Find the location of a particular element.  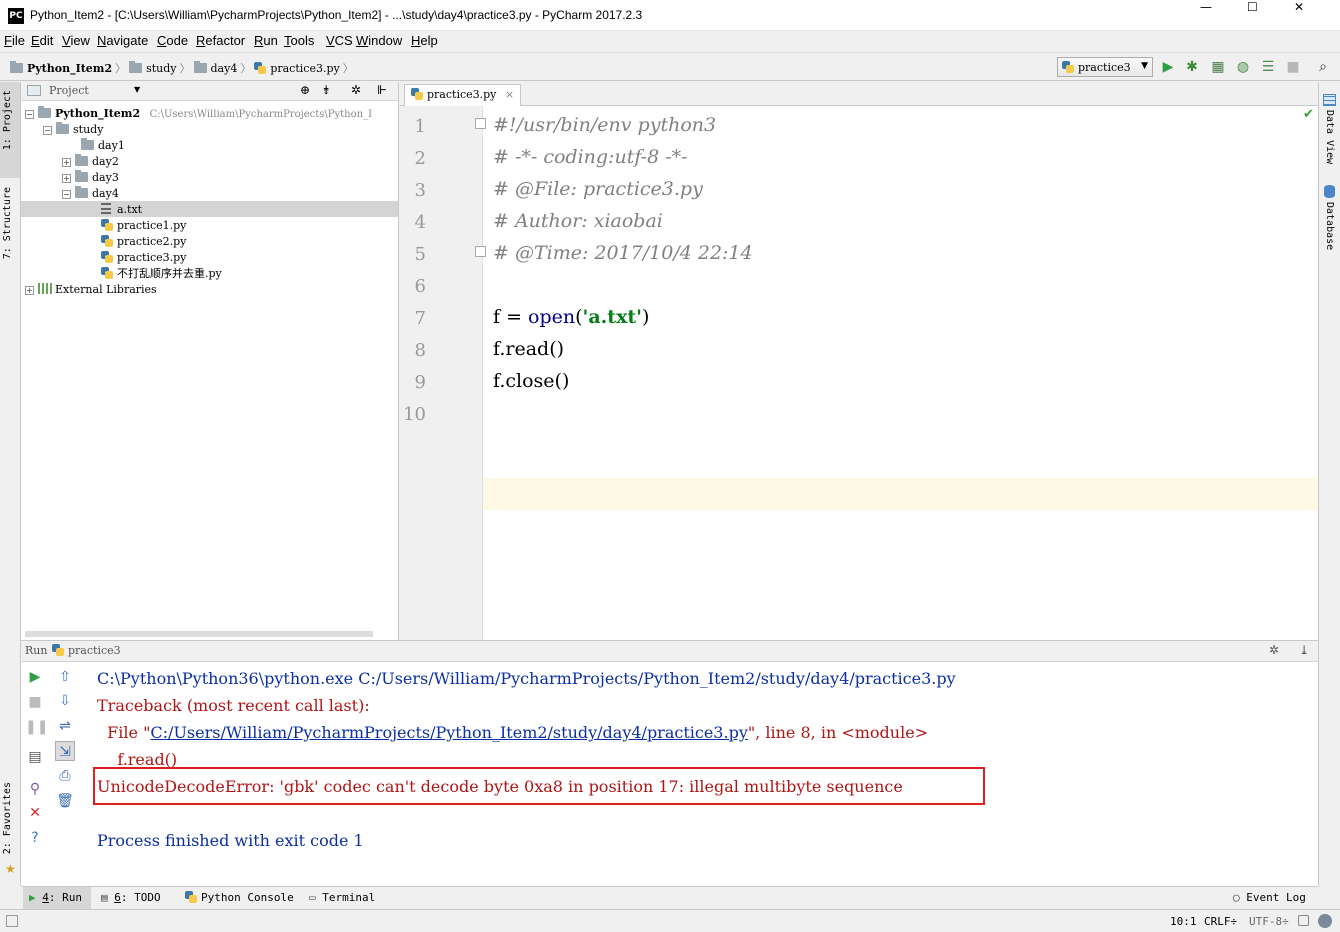

tree-item-day3: + day3 is located at coordinates (90, 178).